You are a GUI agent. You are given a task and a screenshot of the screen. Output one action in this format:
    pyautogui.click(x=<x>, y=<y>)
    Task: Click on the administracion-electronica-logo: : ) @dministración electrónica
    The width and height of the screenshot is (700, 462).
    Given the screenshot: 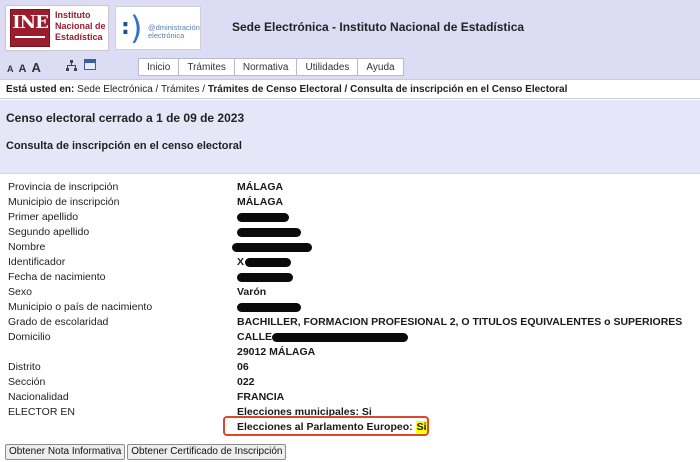 What is the action you would take?
    pyautogui.click(x=158, y=28)
    